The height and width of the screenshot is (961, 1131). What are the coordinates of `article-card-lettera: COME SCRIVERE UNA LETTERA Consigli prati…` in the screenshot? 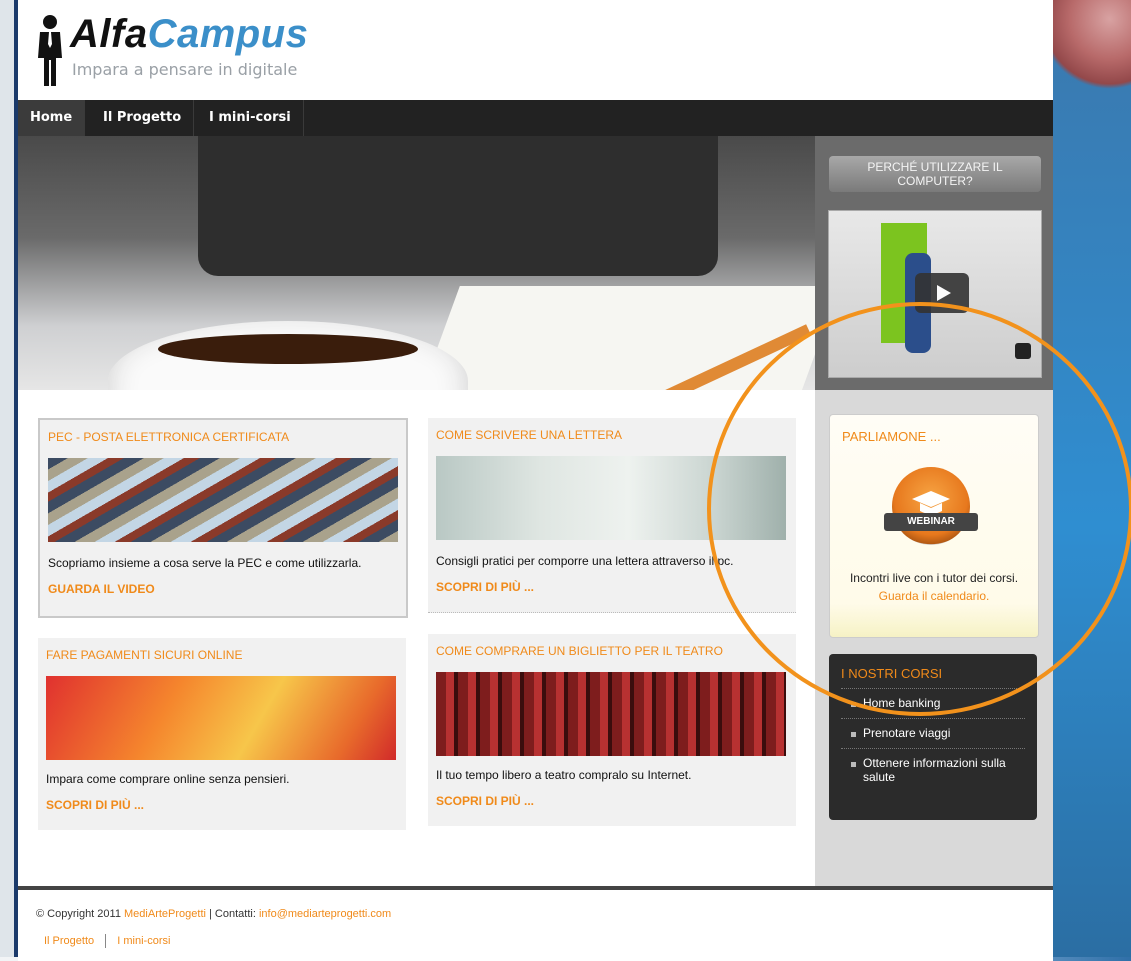 It's located at (612, 515).